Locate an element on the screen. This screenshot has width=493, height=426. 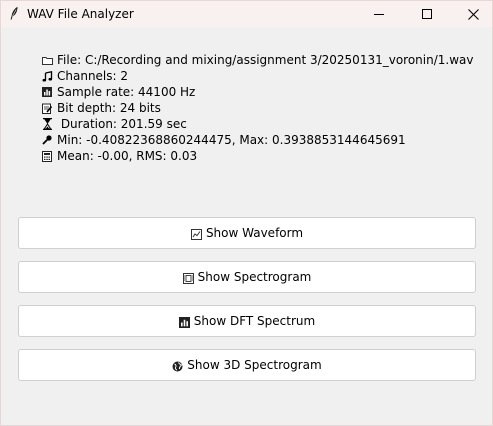
folder-icon is located at coordinates (47, 60).